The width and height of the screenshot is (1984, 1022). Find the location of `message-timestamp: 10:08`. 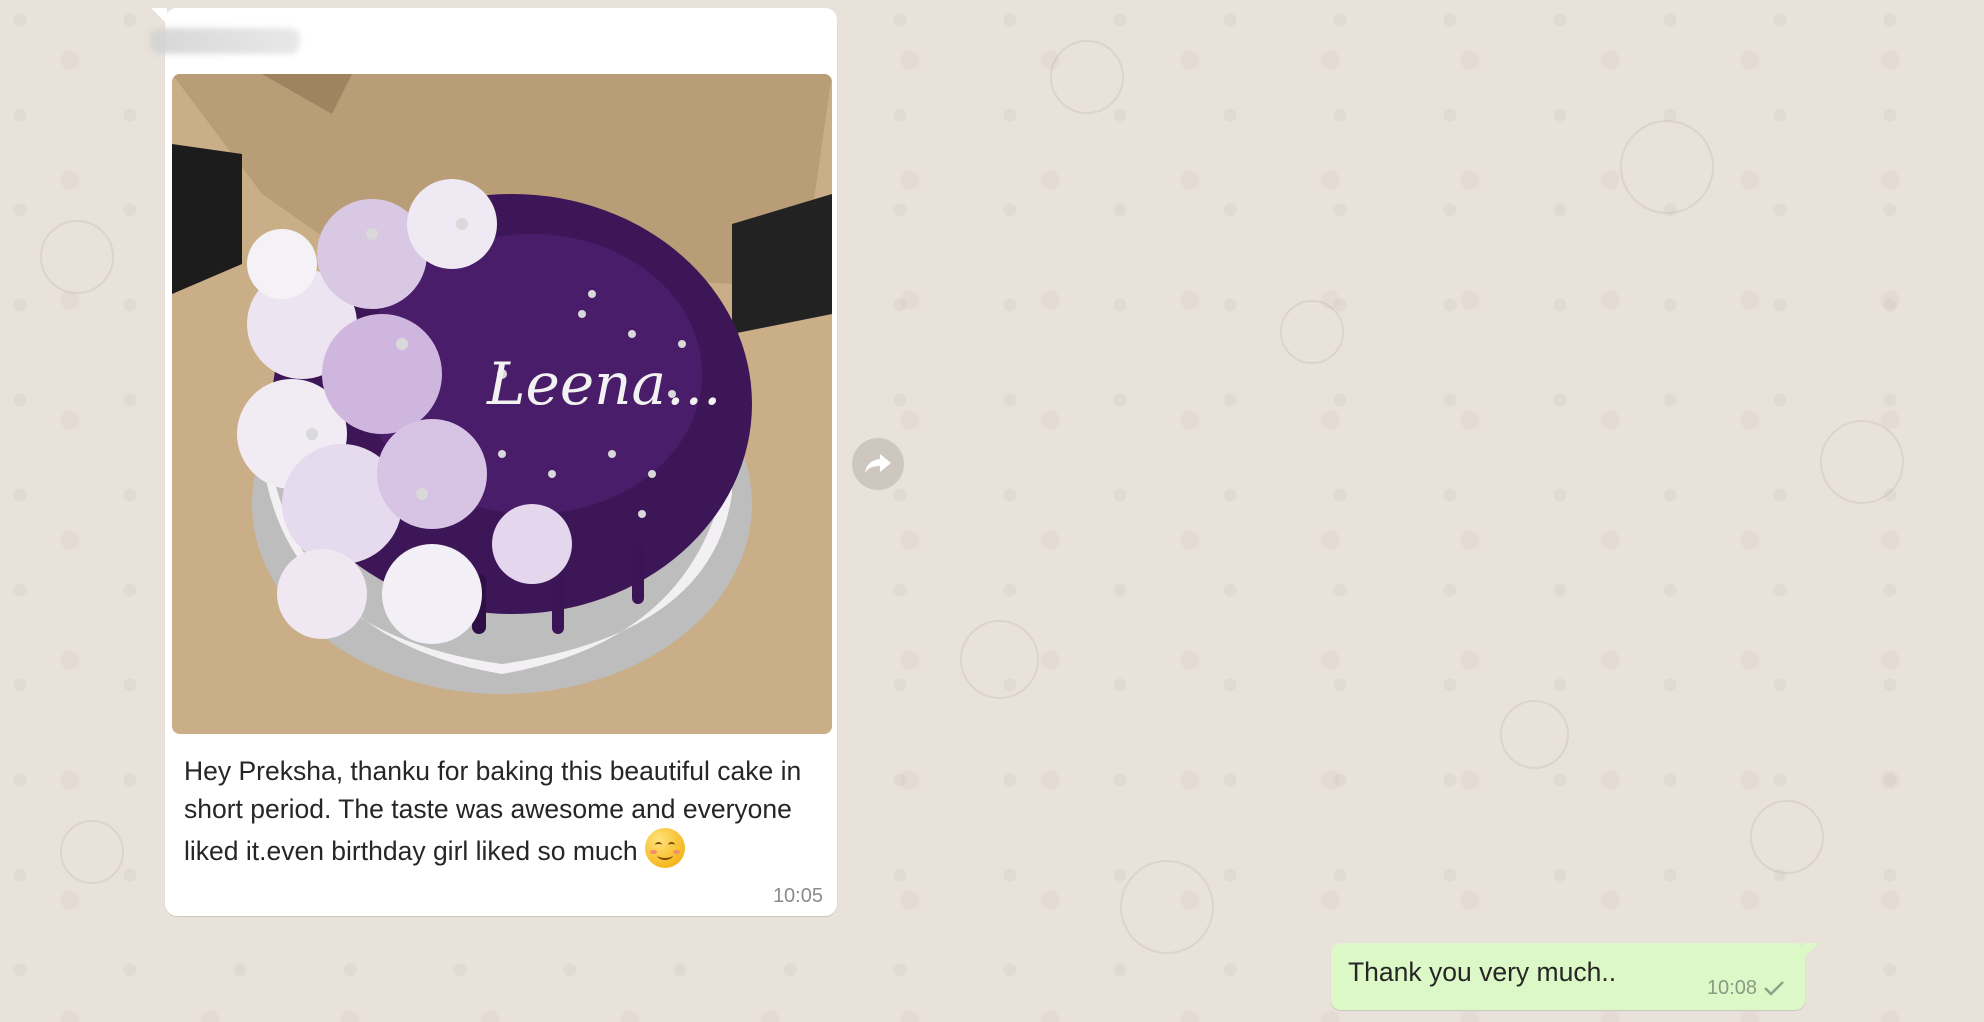

message-timestamp: 10:08 is located at coordinates (1731, 988).